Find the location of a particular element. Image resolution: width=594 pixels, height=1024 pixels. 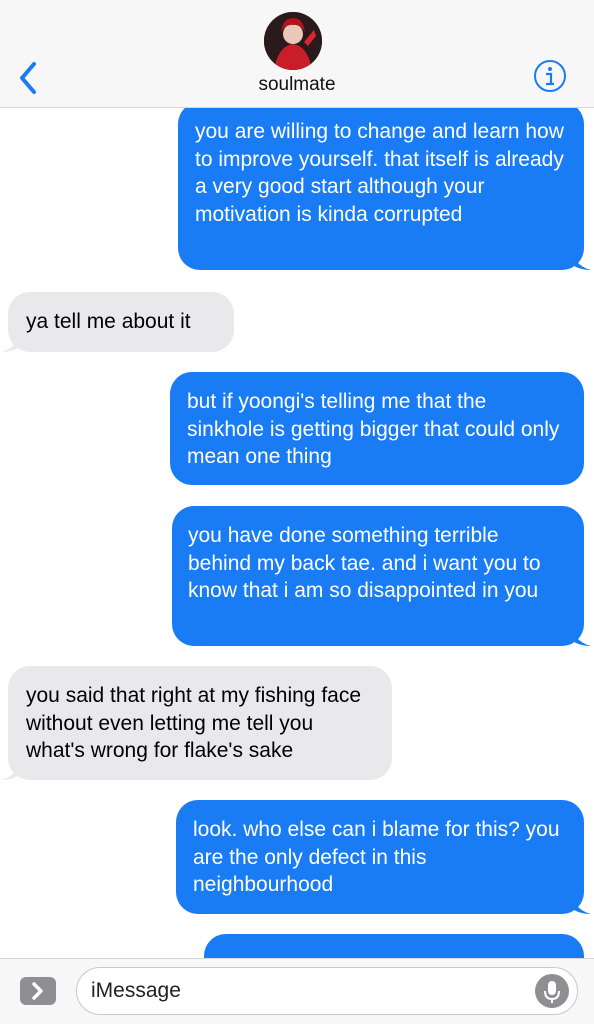

message-text: ya tell me about it is located at coordinates (108, 321).